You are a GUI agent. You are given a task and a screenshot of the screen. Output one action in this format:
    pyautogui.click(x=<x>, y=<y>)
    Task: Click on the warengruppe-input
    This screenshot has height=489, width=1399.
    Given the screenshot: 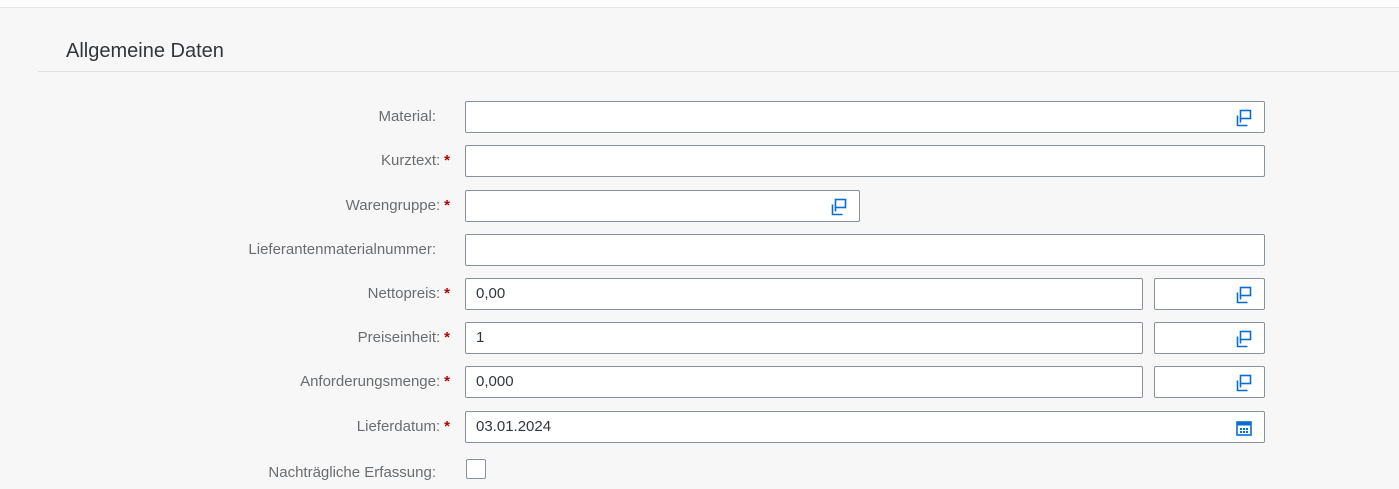 What is the action you would take?
    pyautogui.click(x=662, y=206)
    